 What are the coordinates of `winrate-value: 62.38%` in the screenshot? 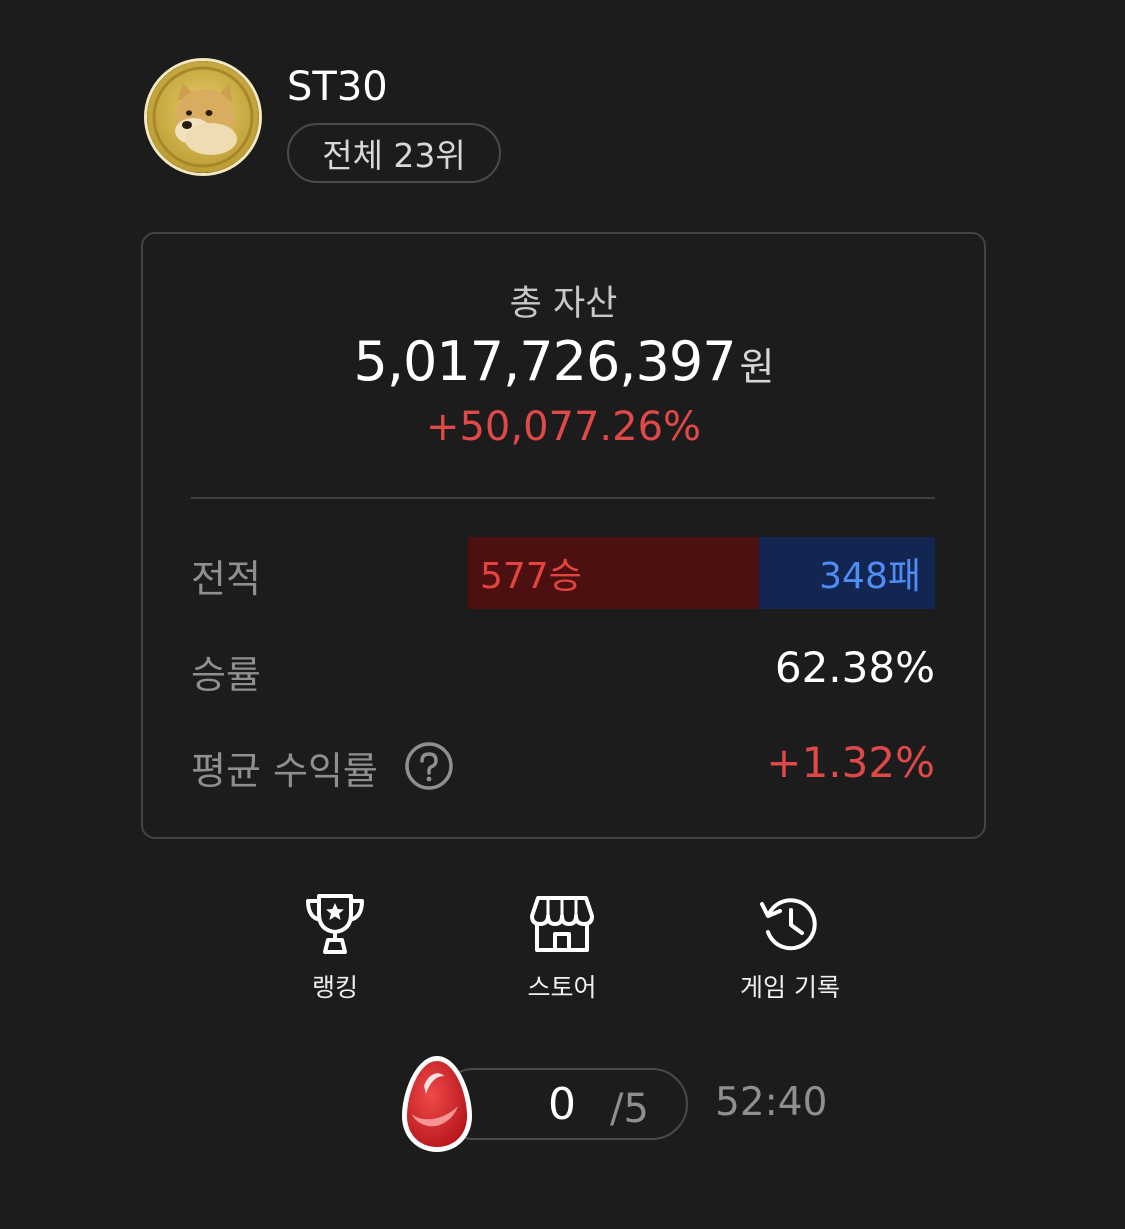 It's located at (854, 667).